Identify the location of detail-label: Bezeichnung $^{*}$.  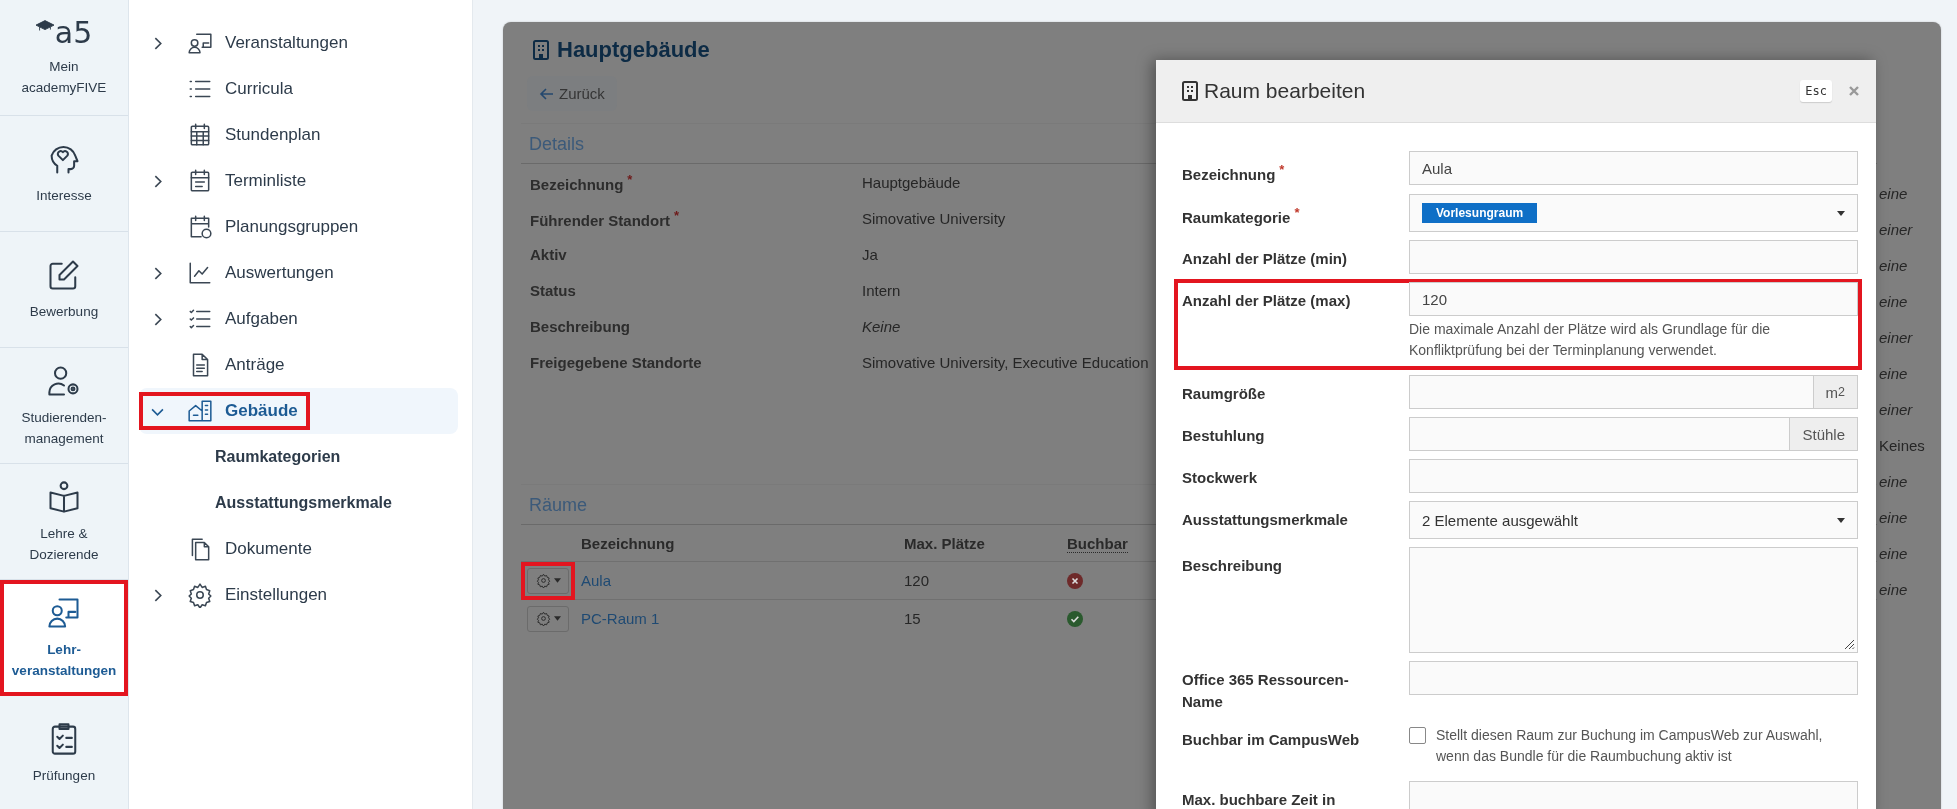
(582, 182).